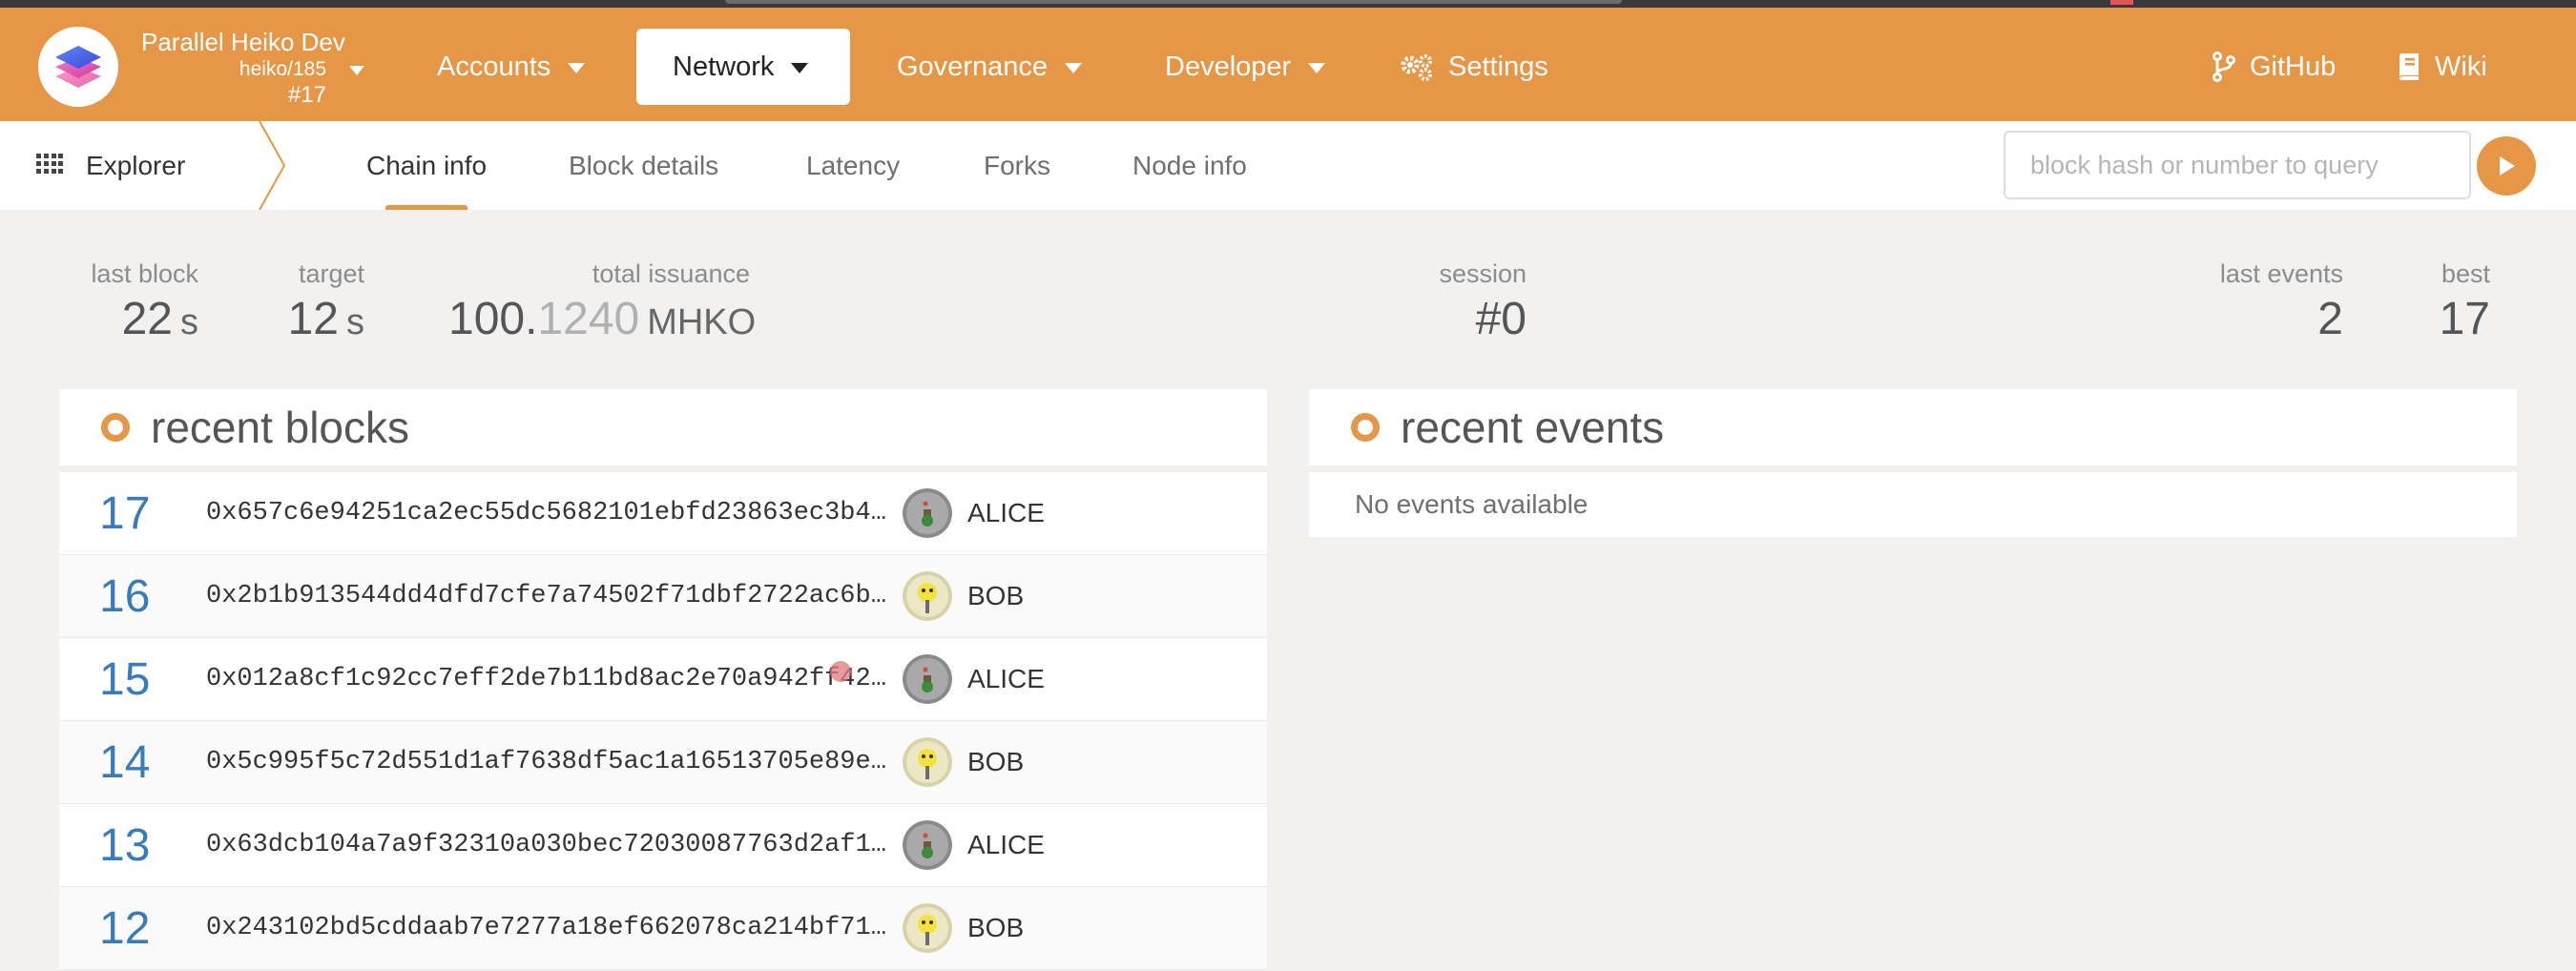 Image resolution: width=2576 pixels, height=971 pixels. I want to click on explorer-section: Explorer, so click(110, 165).